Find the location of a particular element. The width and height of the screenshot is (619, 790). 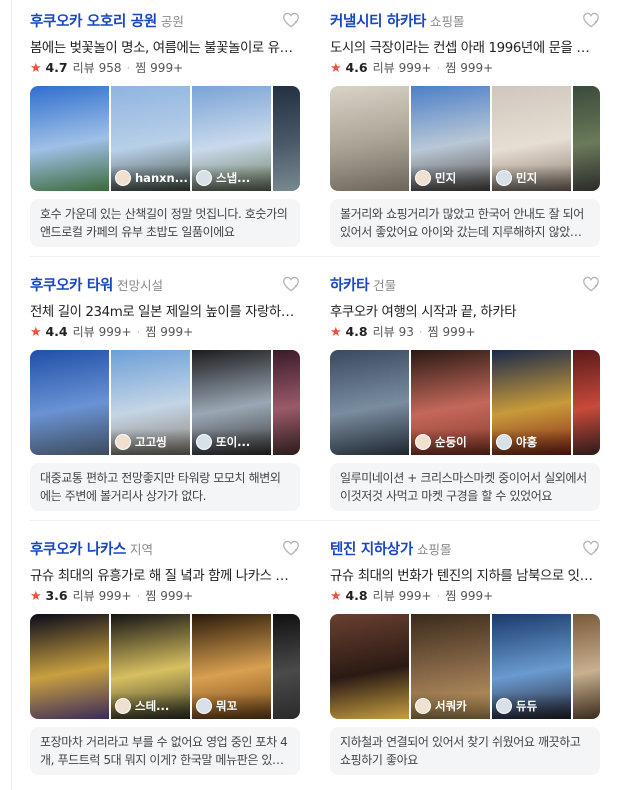

place-title-row: 후쿠오카 타워 전망시설 is located at coordinates (150, 284).